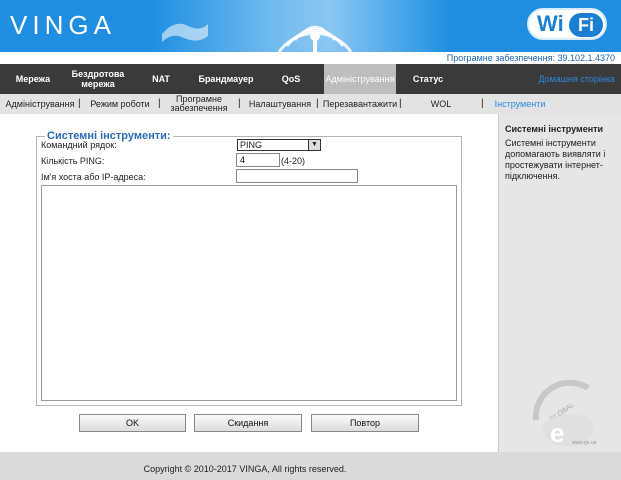  What do you see at coordinates (73, 161) in the screenshot?
I see `ping-count-label: Кількість PING:` at bounding box center [73, 161].